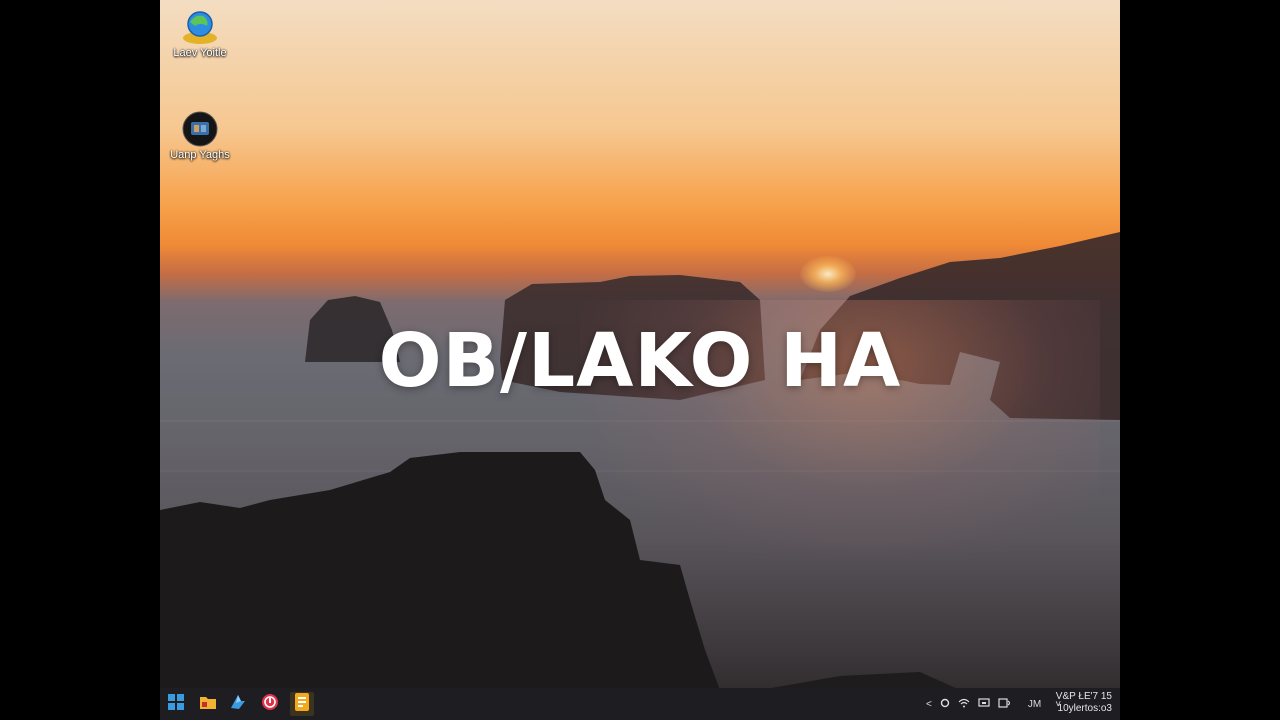 The image size is (1280, 720). What do you see at coordinates (200, 155) in the screenshot?
I see `desktop-shortcut-2-label: Uanp Yaghs` at bounding box center [200, 155].